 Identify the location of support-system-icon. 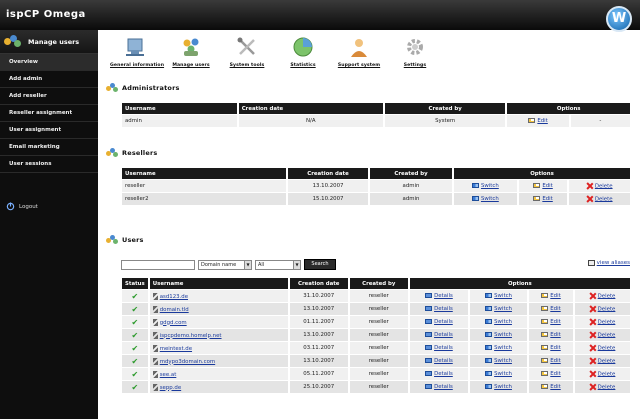
(359, 48).